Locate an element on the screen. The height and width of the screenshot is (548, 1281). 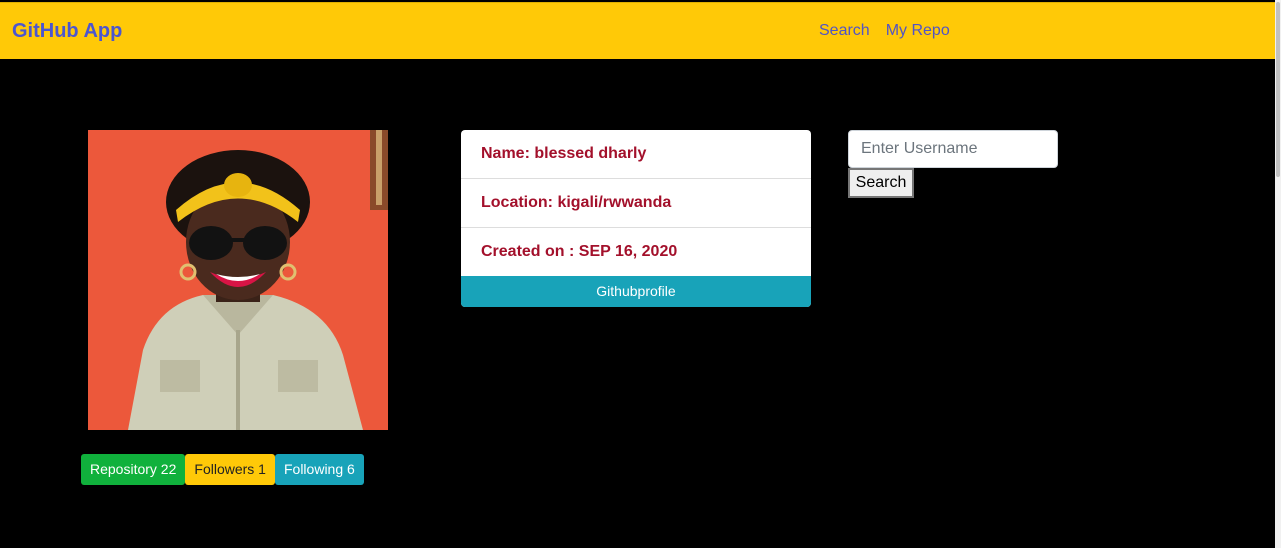
stats-badges: Repository 22 Followers 1 Following 6 is located at coordinates (222, 469).